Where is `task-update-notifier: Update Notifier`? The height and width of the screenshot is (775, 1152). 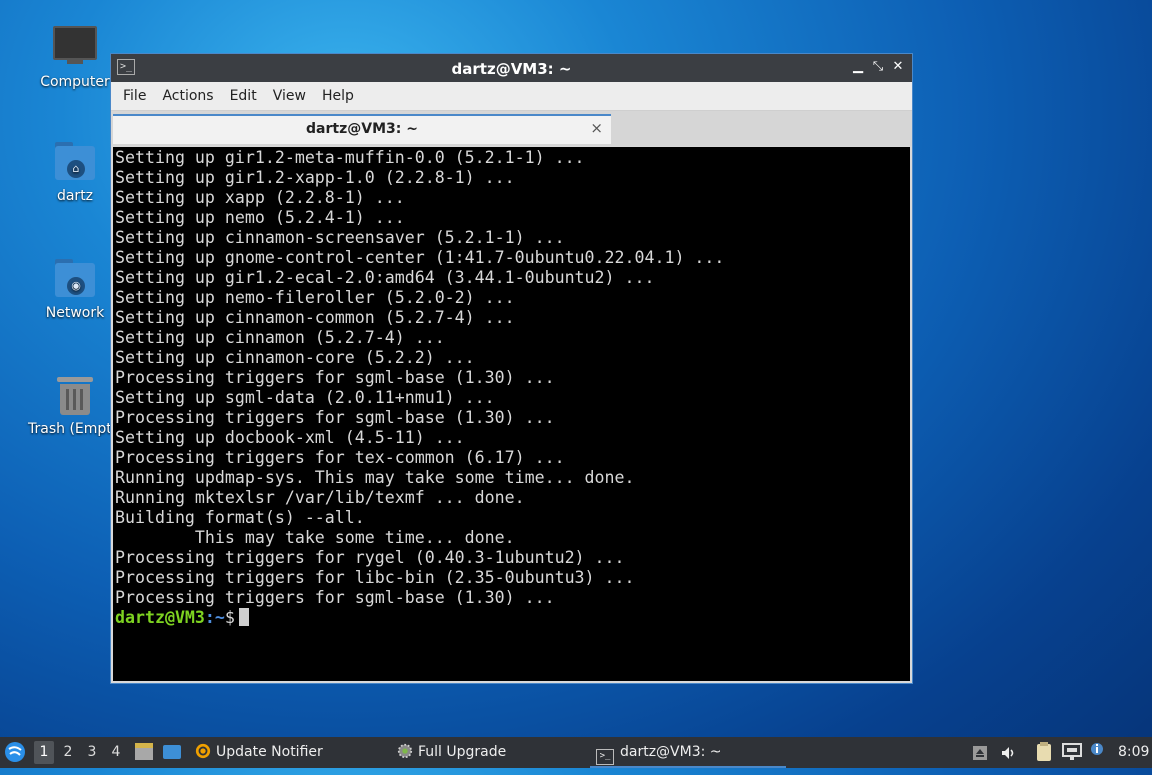 task-update-notifier: Update Notifier is located at coordinates (258, 752).